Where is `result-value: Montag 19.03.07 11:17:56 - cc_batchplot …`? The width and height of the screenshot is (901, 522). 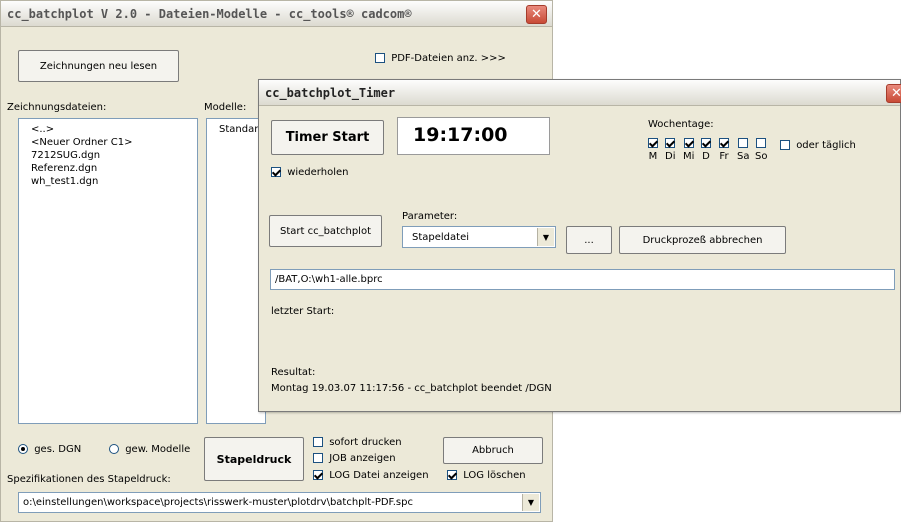
result-value: Montag 19.03.07 11:17:56 - cc_batchplot … is located at coordinates (411, 388).